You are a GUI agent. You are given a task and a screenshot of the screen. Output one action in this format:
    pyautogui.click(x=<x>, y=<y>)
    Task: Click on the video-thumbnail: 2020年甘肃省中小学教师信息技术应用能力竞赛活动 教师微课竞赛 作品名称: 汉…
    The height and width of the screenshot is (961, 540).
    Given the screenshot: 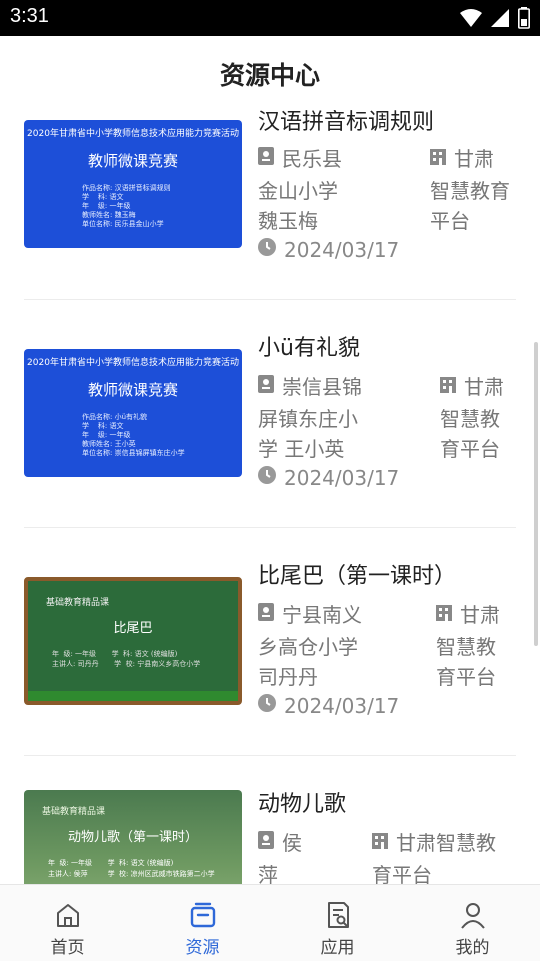 What is the action you would take?
    pyautogui.click(x=133, y=184)
    